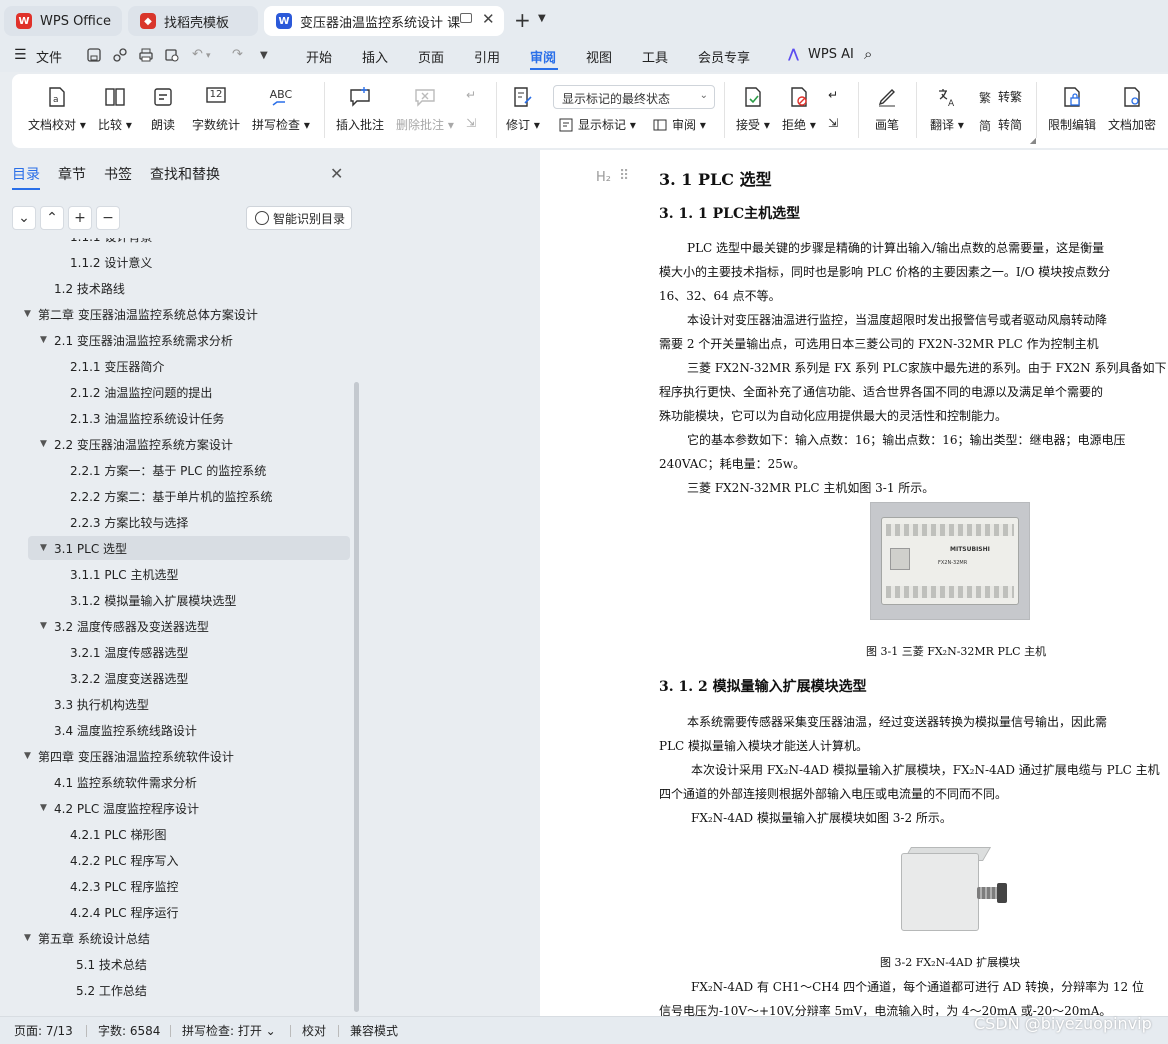  I want to click on spell-check-button: ABC 拼写检查 ▾, so click(281, 108).